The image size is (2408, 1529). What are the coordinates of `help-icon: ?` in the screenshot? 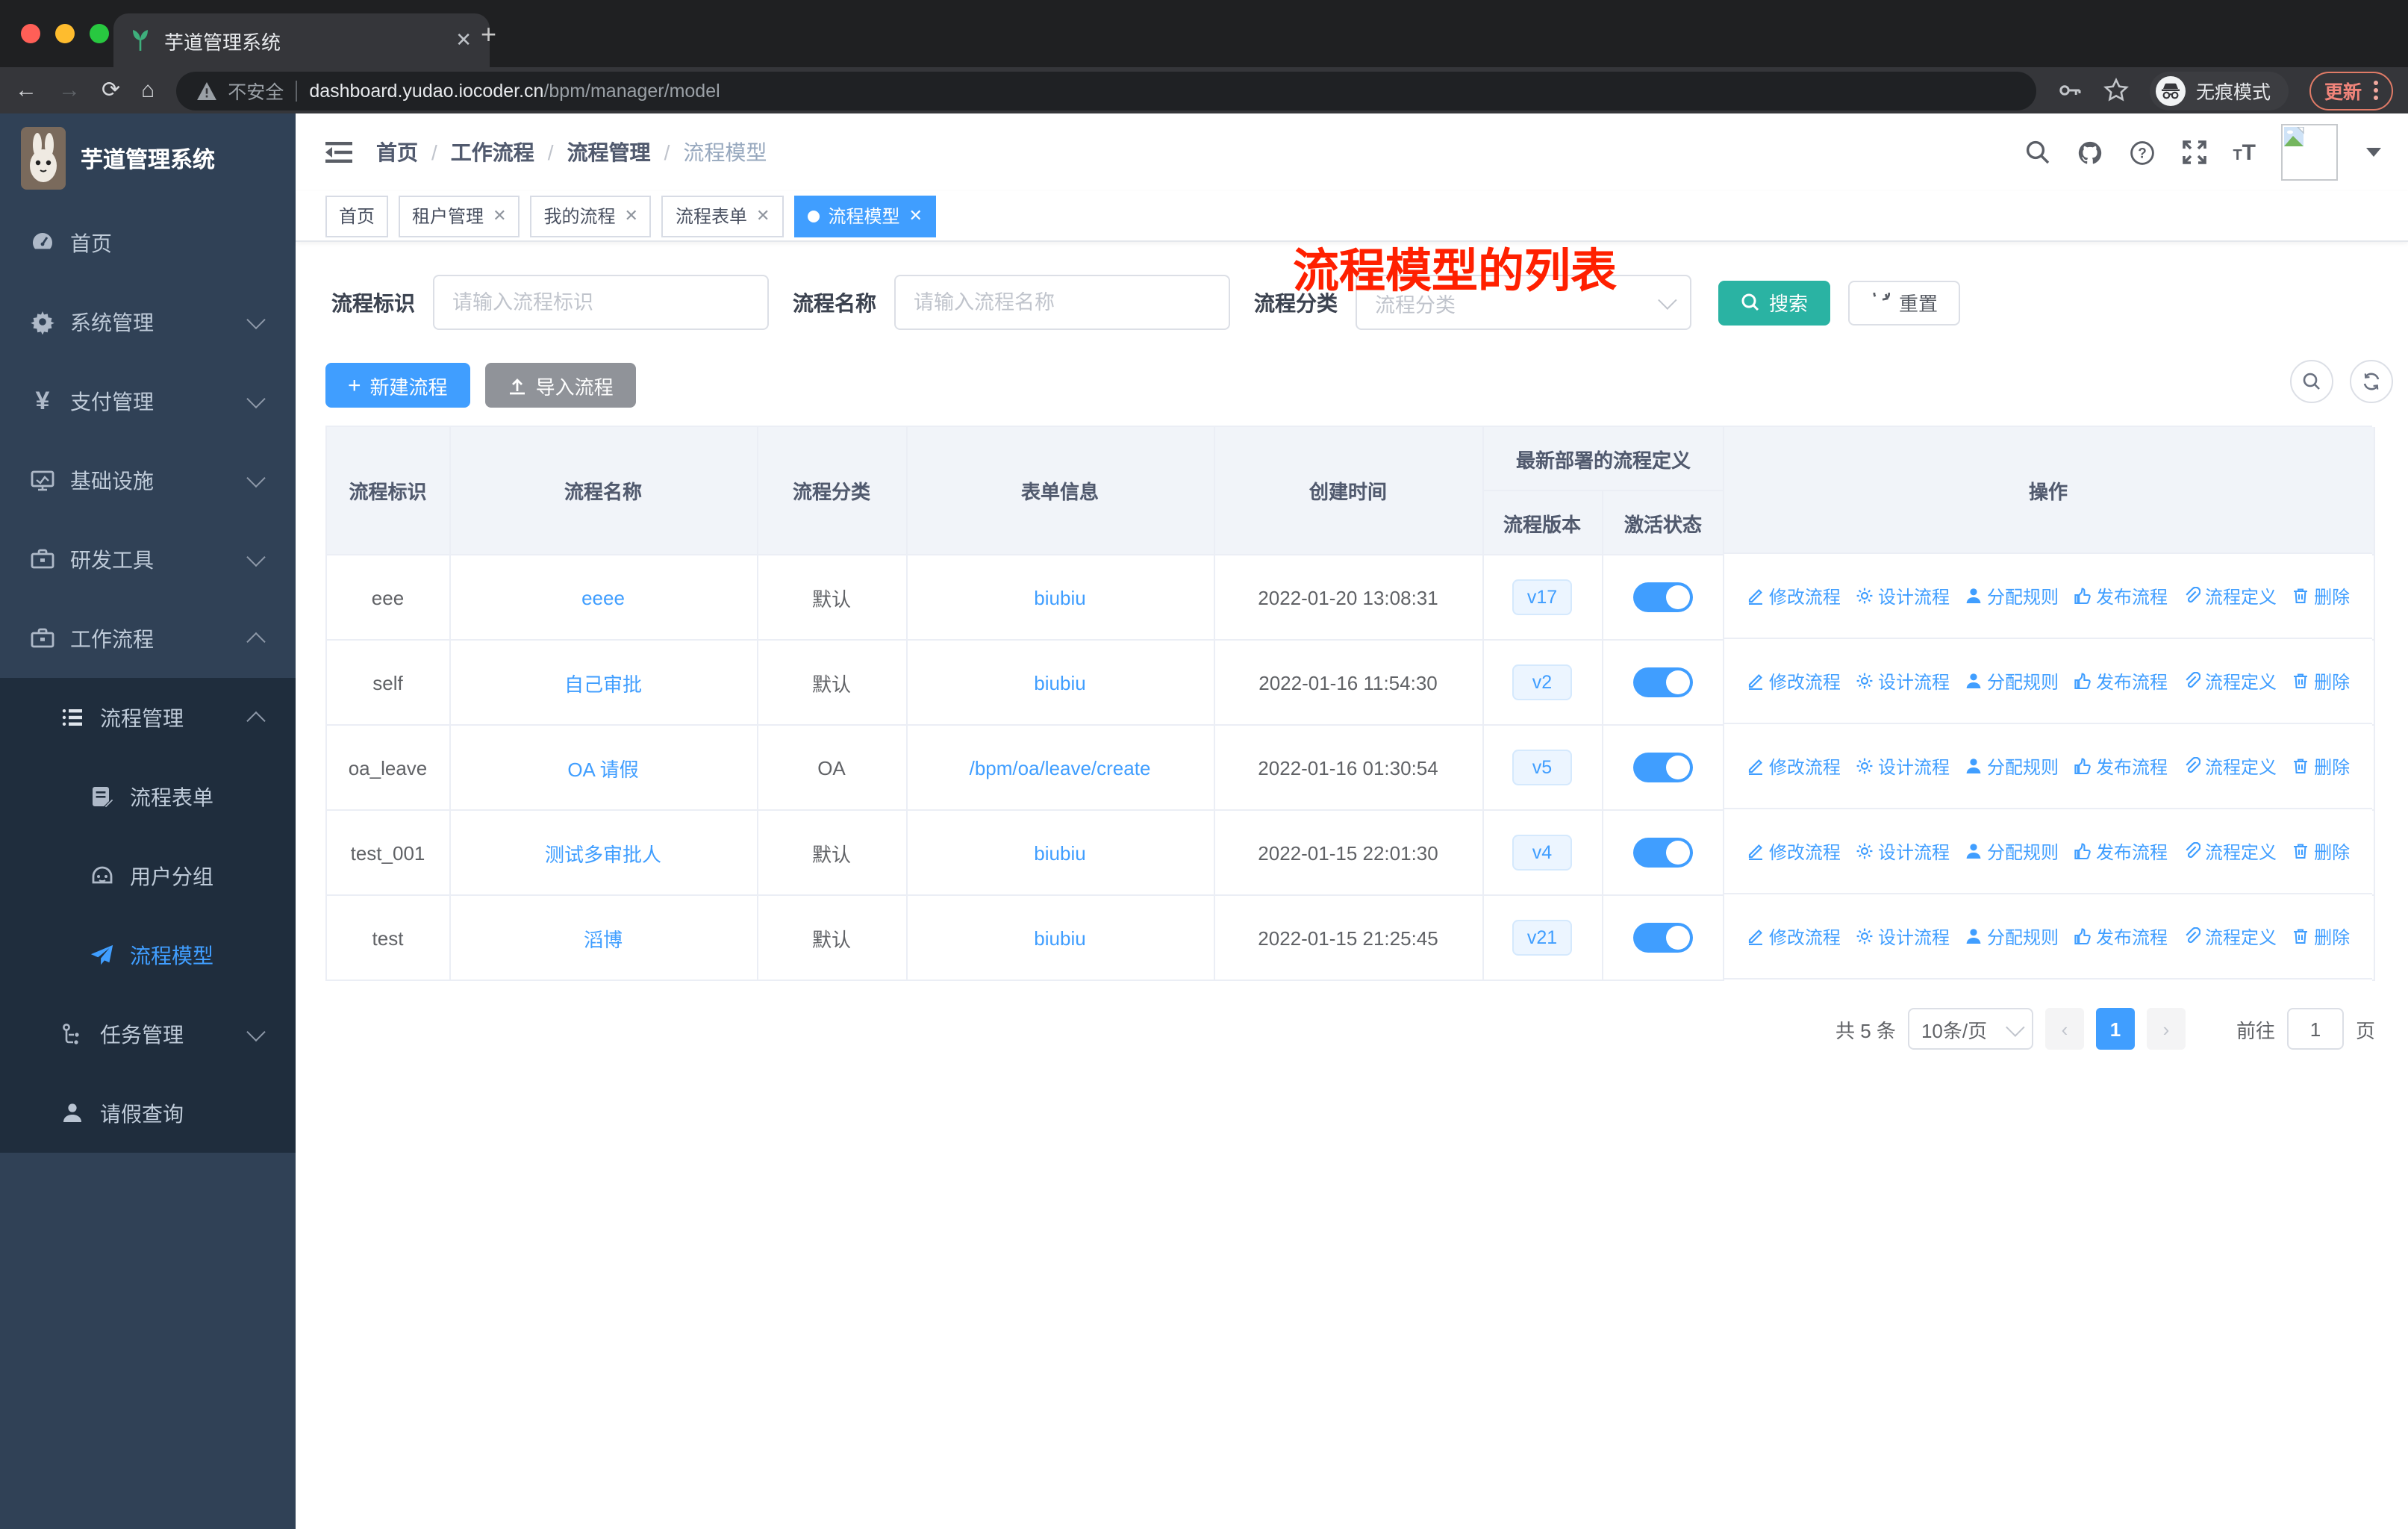 It's located at (2141, 152).